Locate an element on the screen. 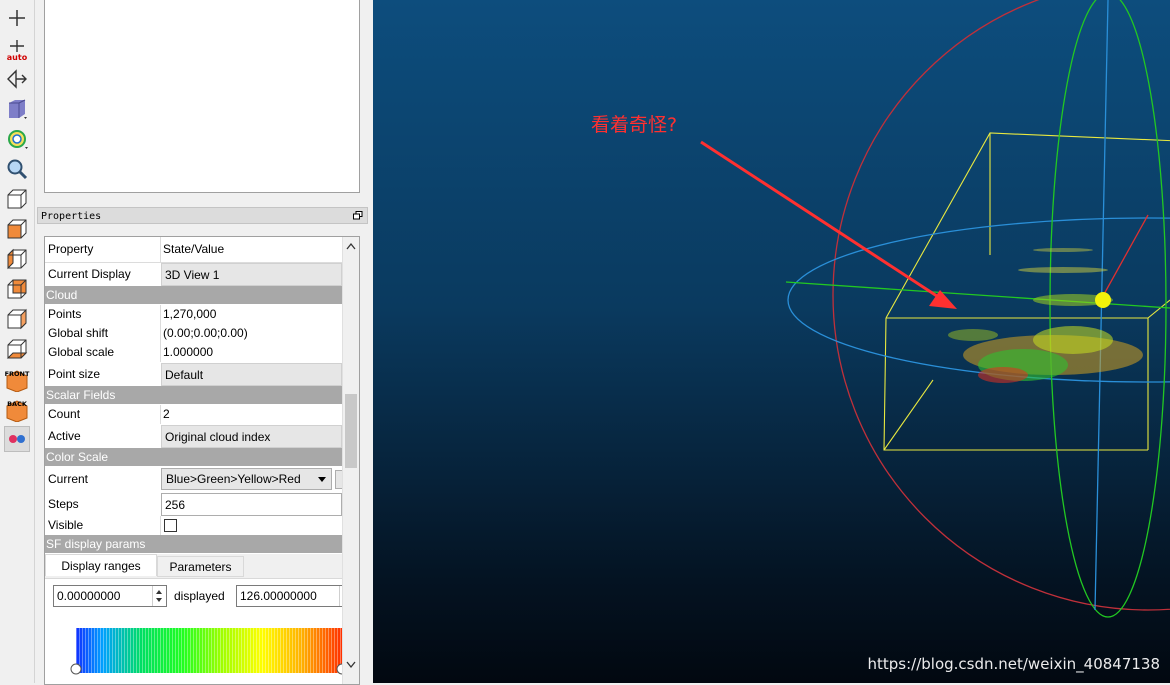 This screenshot has width=1170, height=685. view-right-cube-icon is located at coordinates (17, 319).